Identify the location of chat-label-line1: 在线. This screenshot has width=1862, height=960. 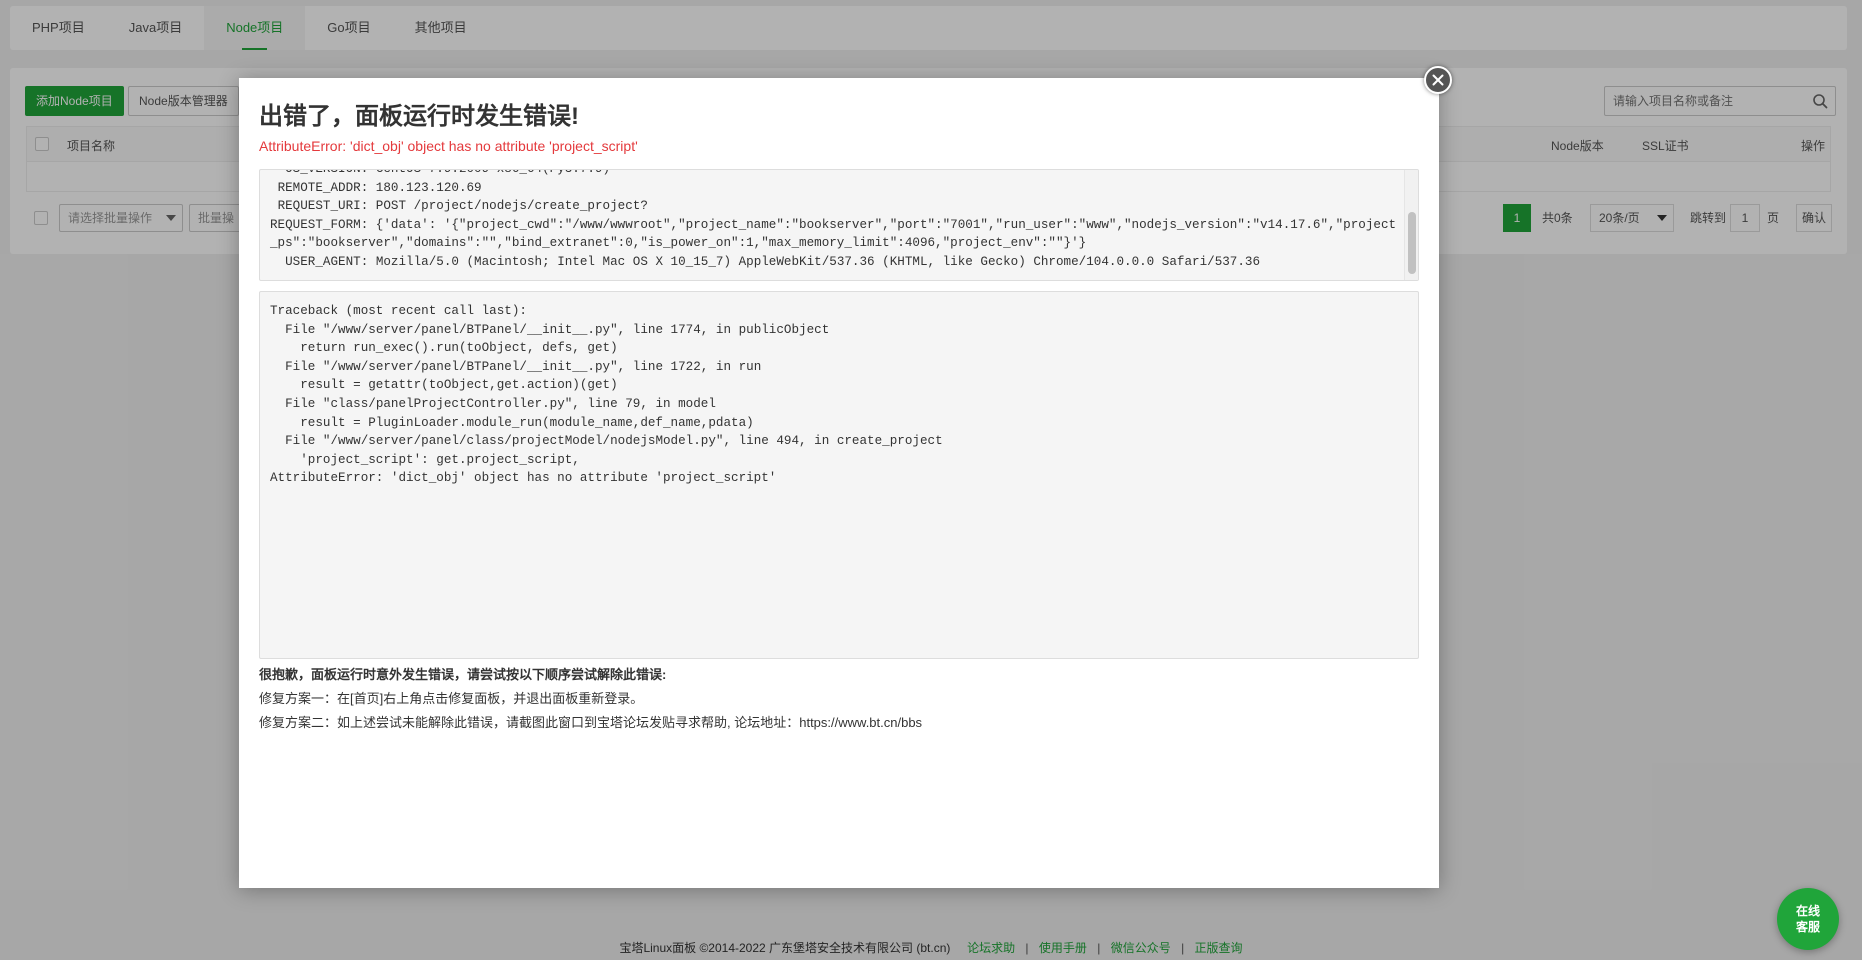
(1807, 911).